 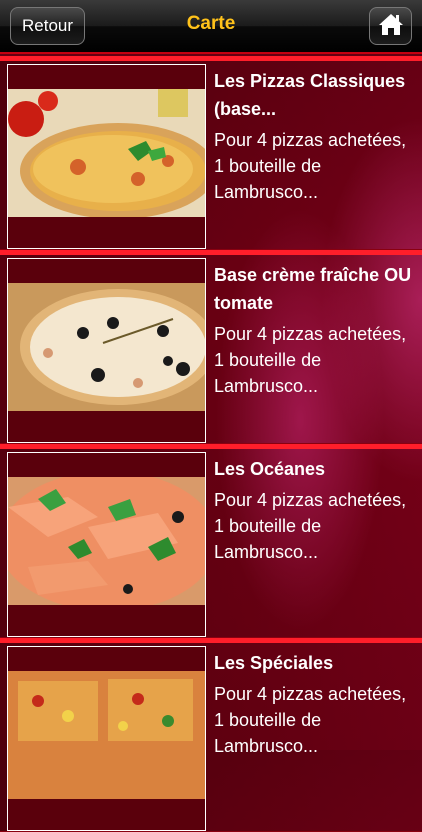 What do you see at coordinates (270, 469) in the screenshot?
I see `item-title: Les Océanes` at bounding box center [270, 469].